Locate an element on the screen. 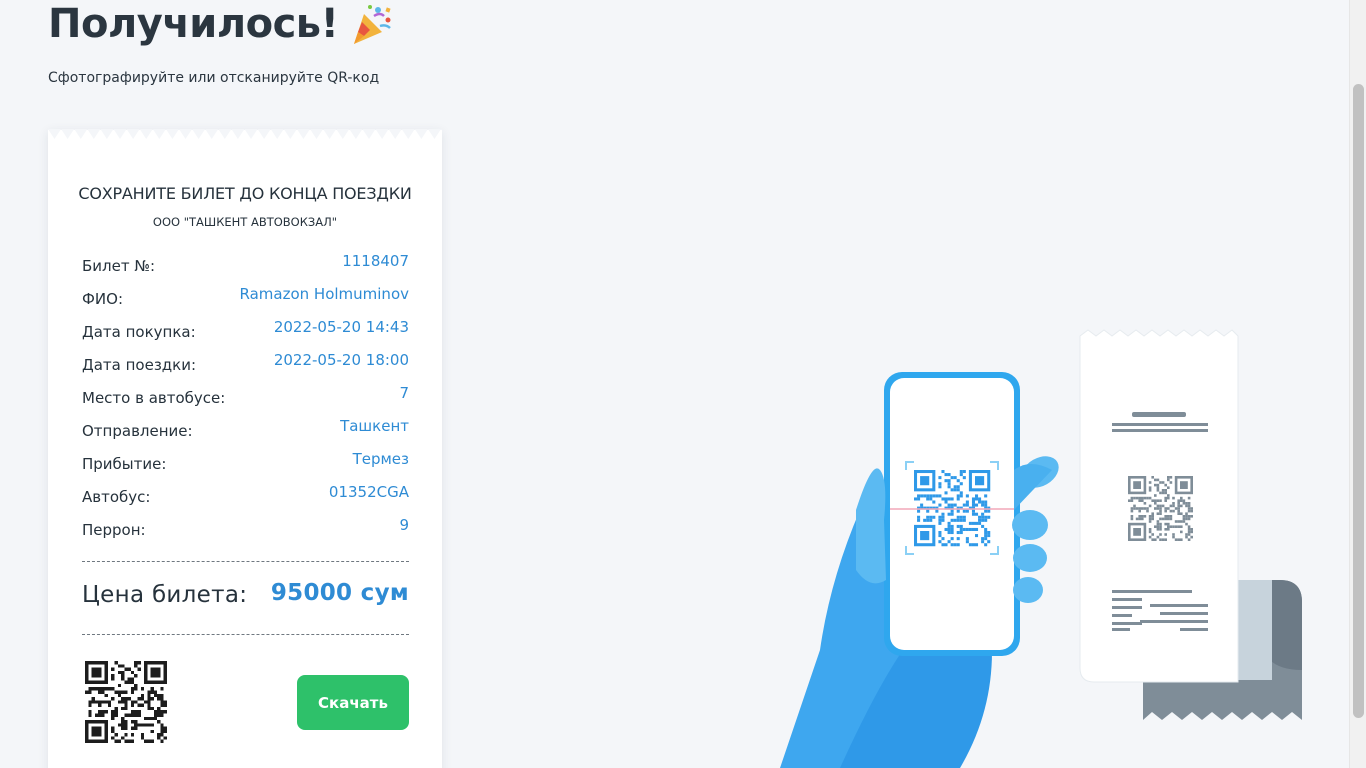  download-button: Скачать is located at coordinates (353, 702).